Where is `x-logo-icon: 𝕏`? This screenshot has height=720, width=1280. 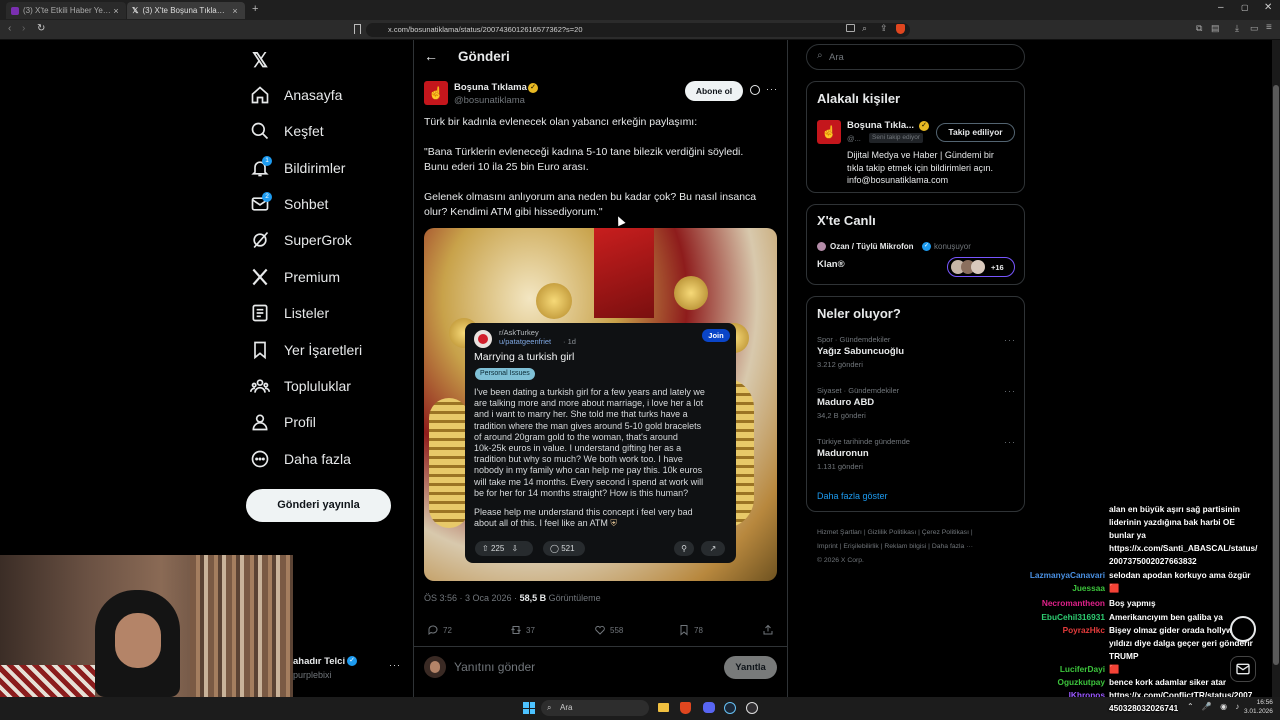
x-logo-icon: 𝕏 is located at coordinates (260, 60).